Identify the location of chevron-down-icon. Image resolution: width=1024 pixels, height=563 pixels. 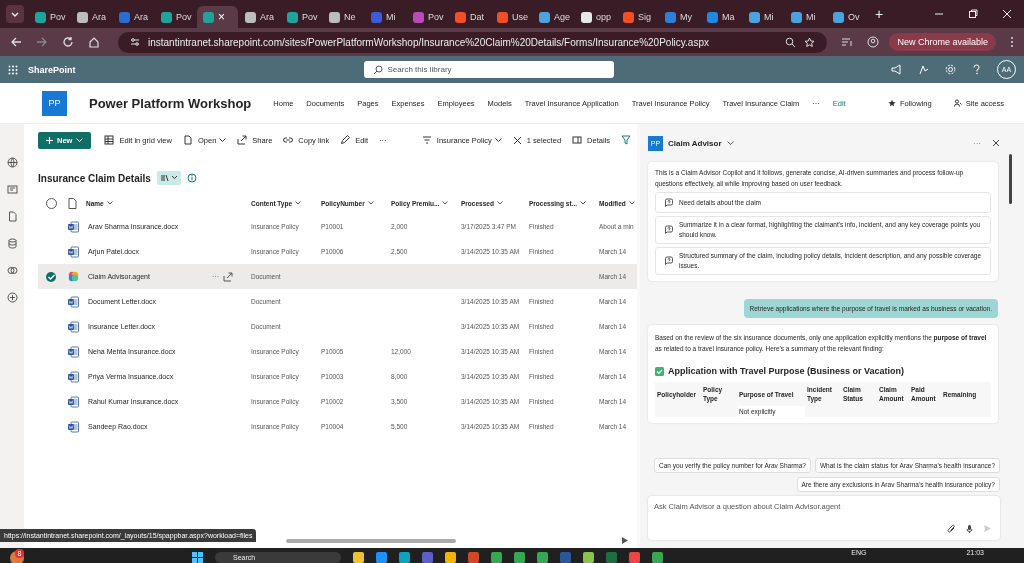
(730, 143).